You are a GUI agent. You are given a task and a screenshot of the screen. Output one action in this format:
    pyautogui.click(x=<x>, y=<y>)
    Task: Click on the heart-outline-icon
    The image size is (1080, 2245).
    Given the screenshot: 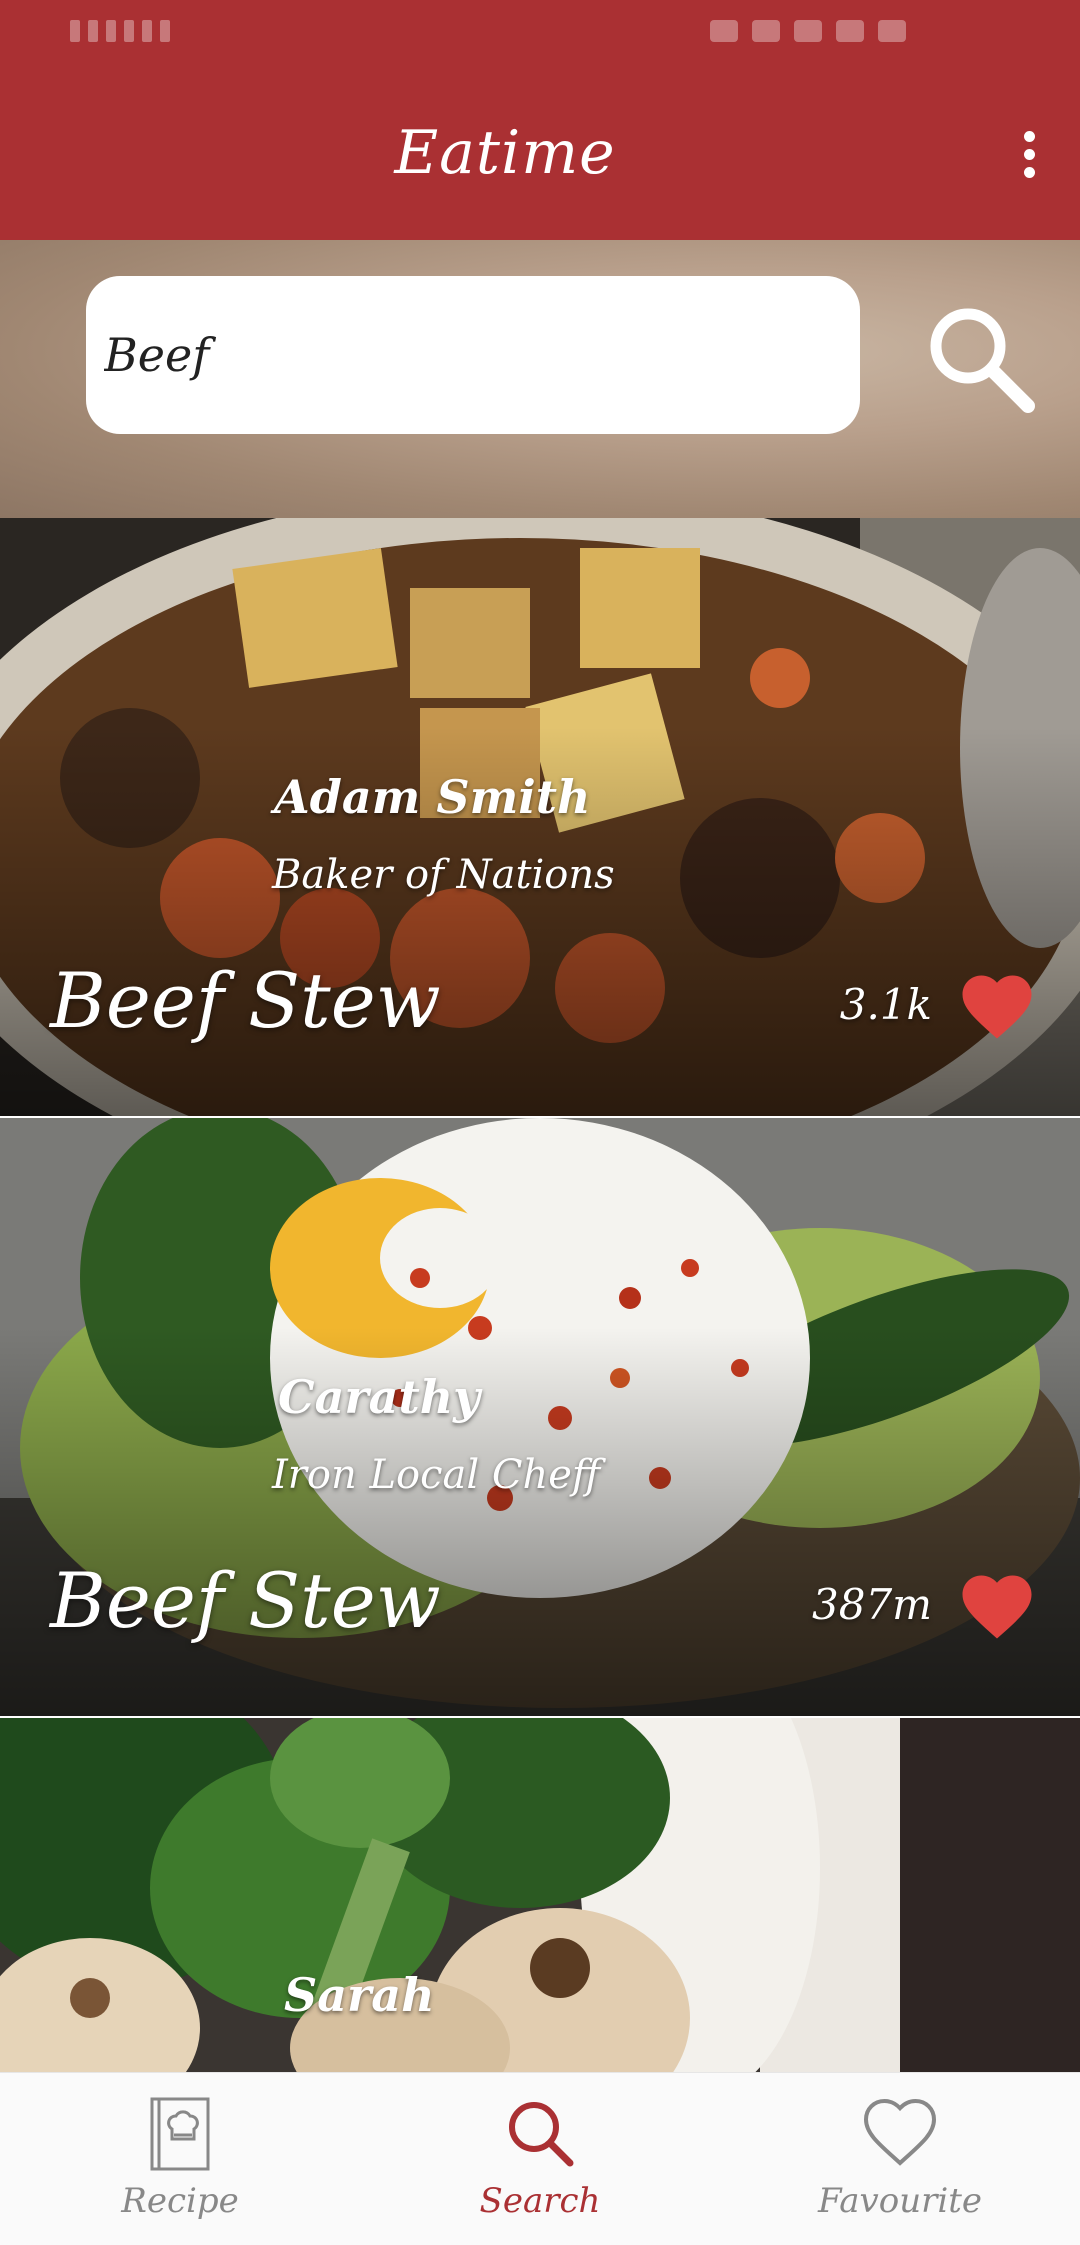 What is the action you would take?
    pyautogui.click(x=900, y=2132)
    